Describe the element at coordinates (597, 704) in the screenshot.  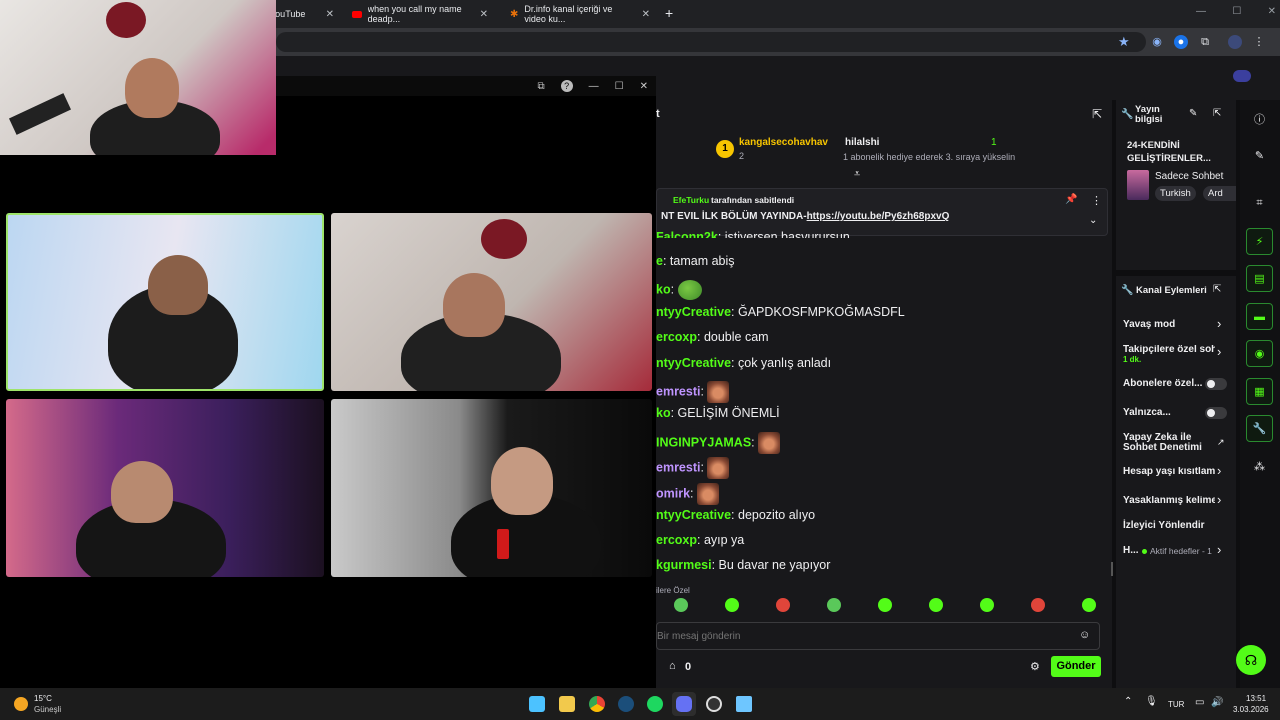
I see `chrome-icon` at that location.